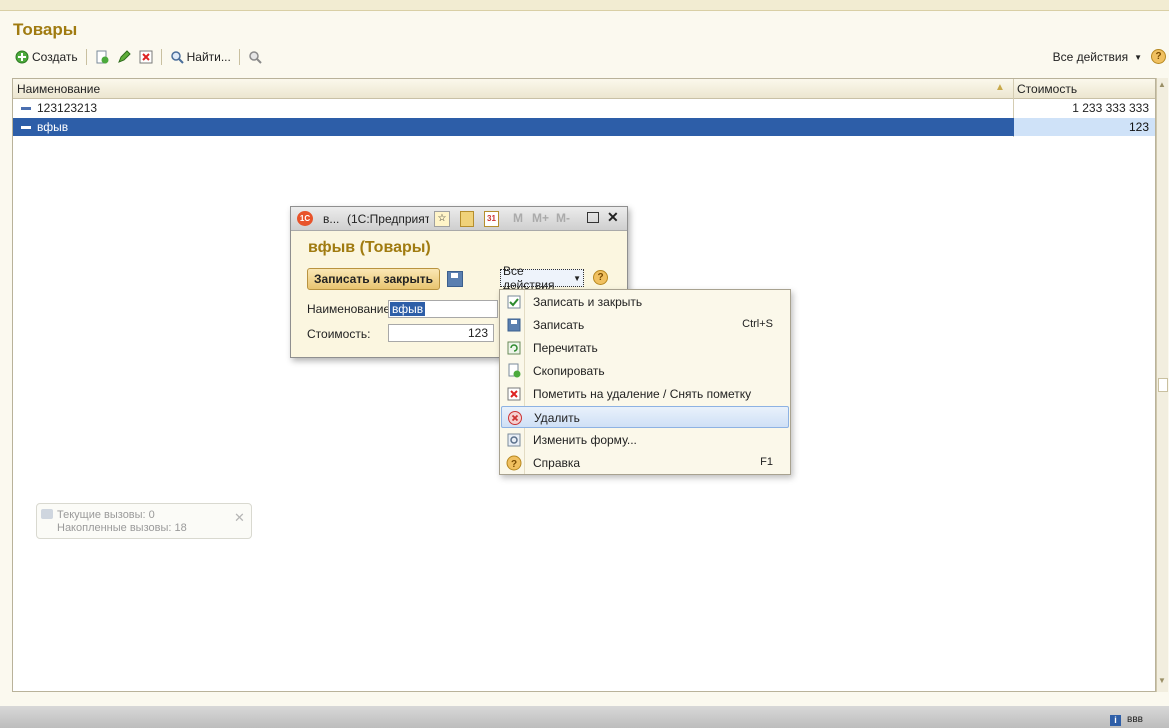  I want to click on table-header: Наименование ▲ Стоимость, so click(584, 89).